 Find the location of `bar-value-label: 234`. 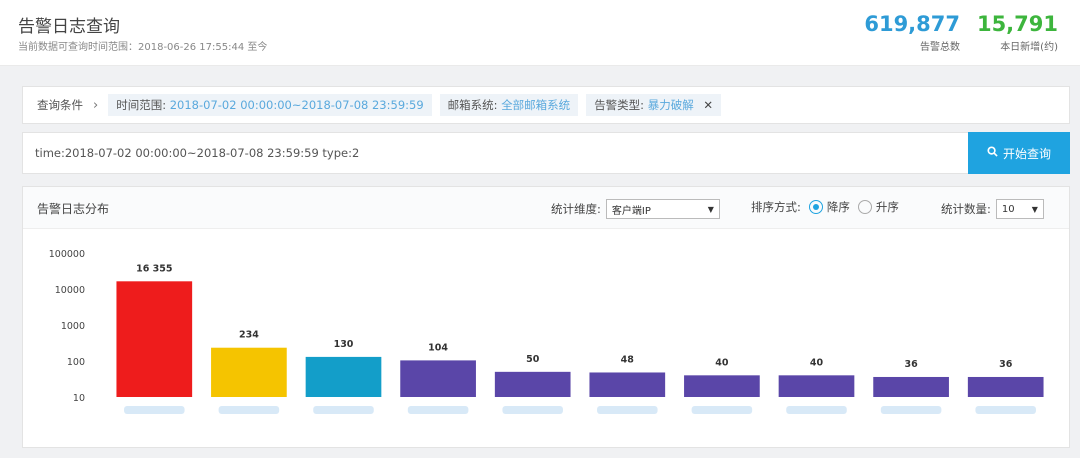

bar-value-label: 234 is located at coordinates (249, 335).